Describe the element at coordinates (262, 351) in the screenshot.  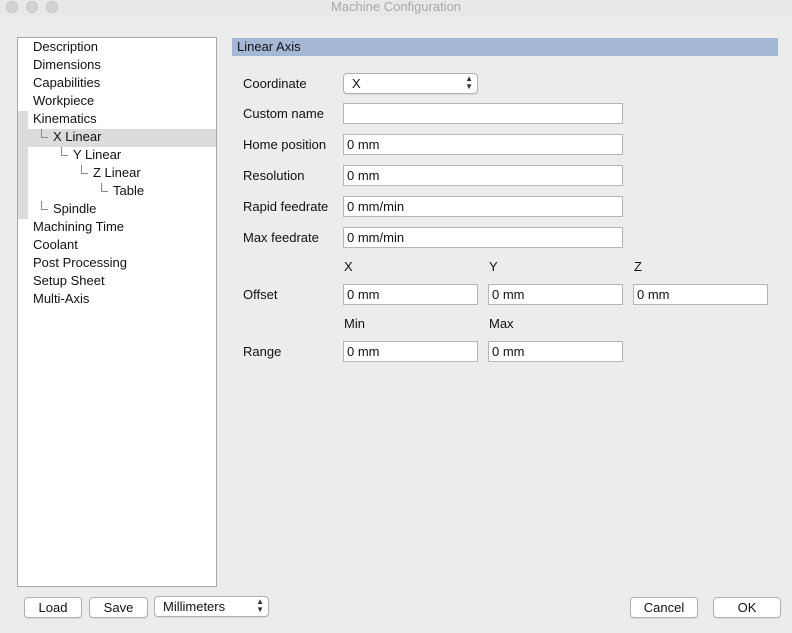
I see `range-label: Range` at that location.